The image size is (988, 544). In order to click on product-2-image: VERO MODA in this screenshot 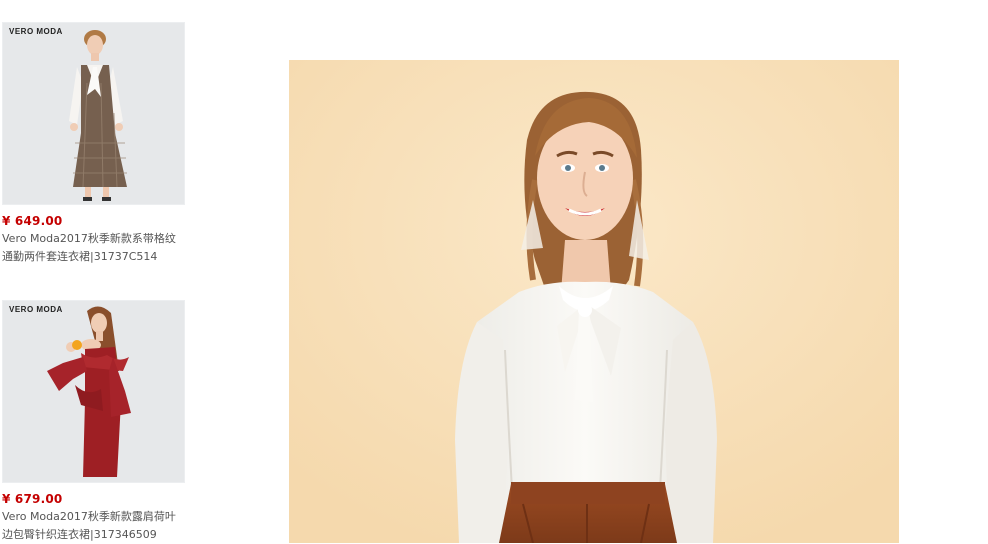, I will do `click(93, 391)`.